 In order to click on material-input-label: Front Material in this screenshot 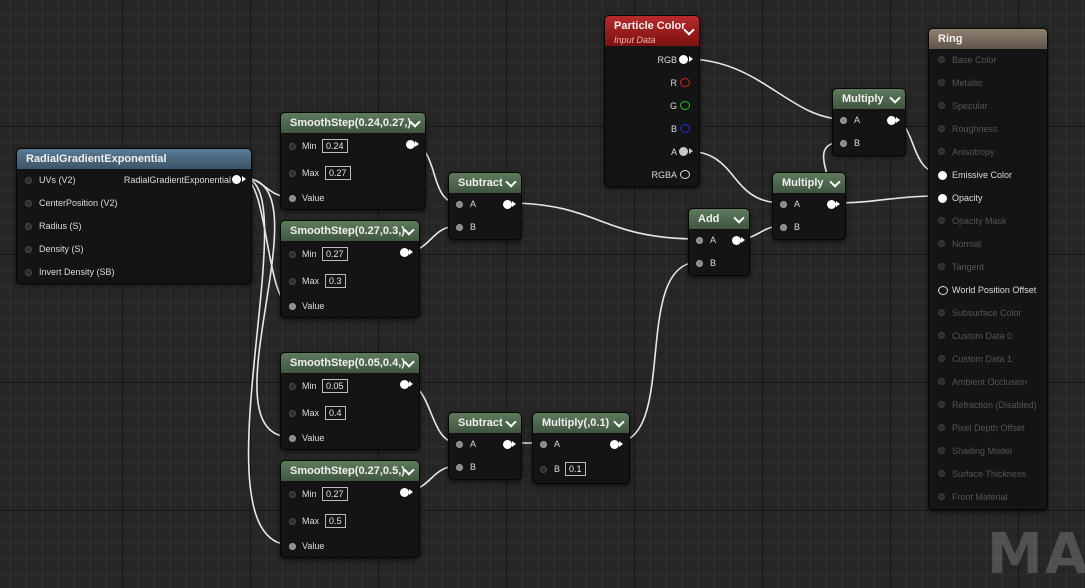, I will do `click(980, 497)`.